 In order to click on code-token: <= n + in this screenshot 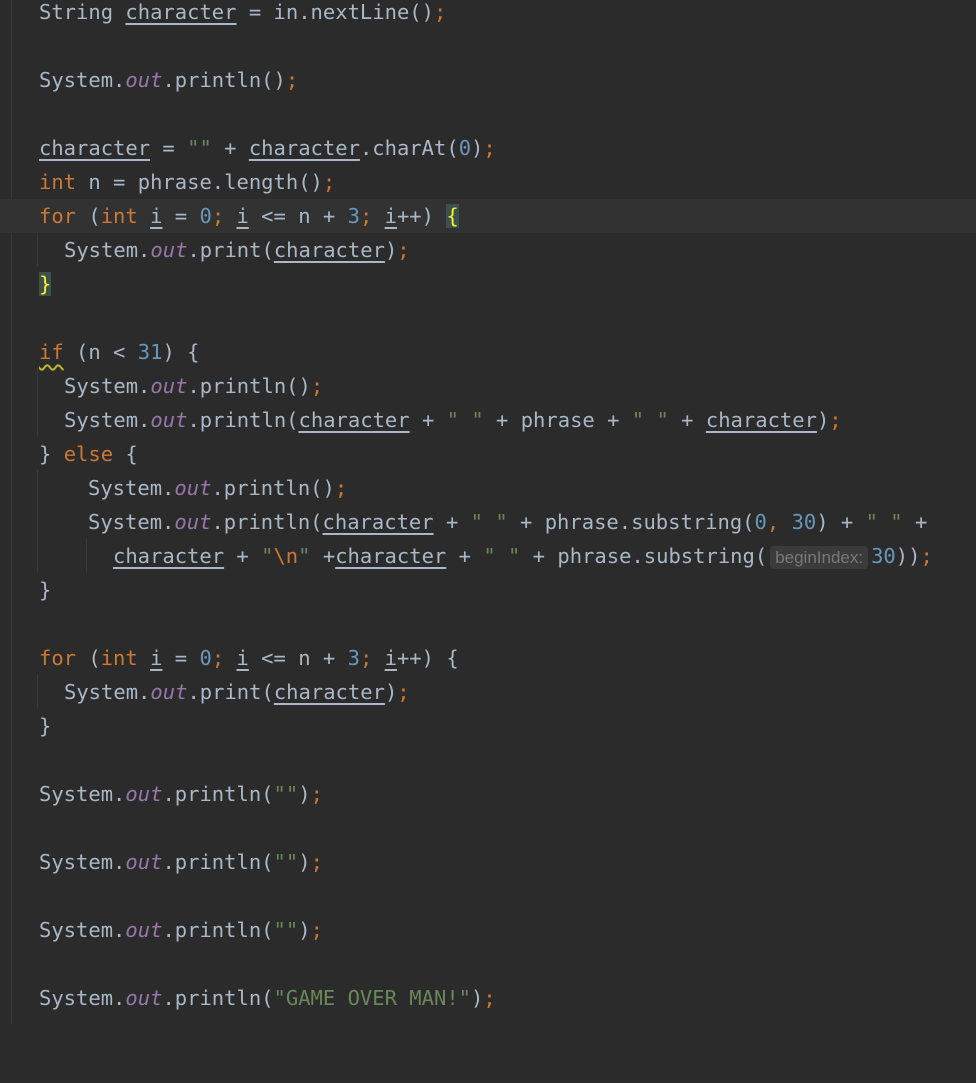, I will do `click(298, 658)`.